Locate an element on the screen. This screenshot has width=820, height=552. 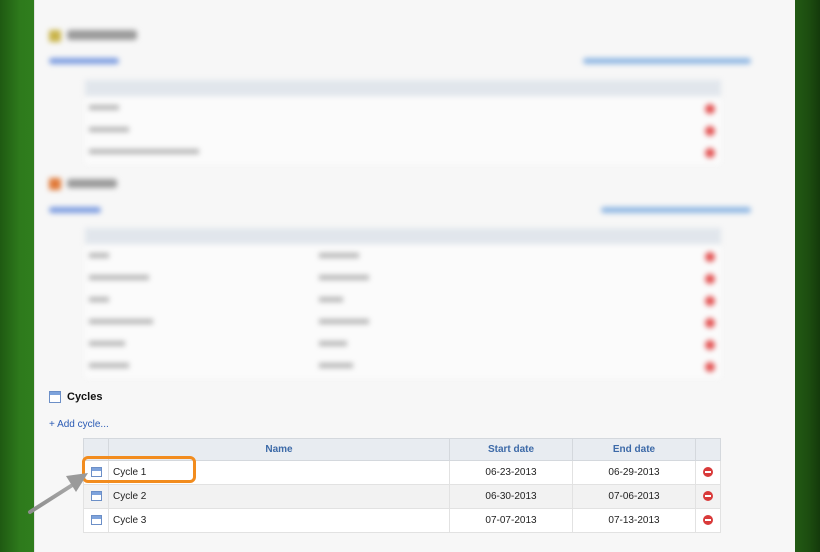
cycle-start-date: 07-07-2013 is located at coordinates (511, 520).